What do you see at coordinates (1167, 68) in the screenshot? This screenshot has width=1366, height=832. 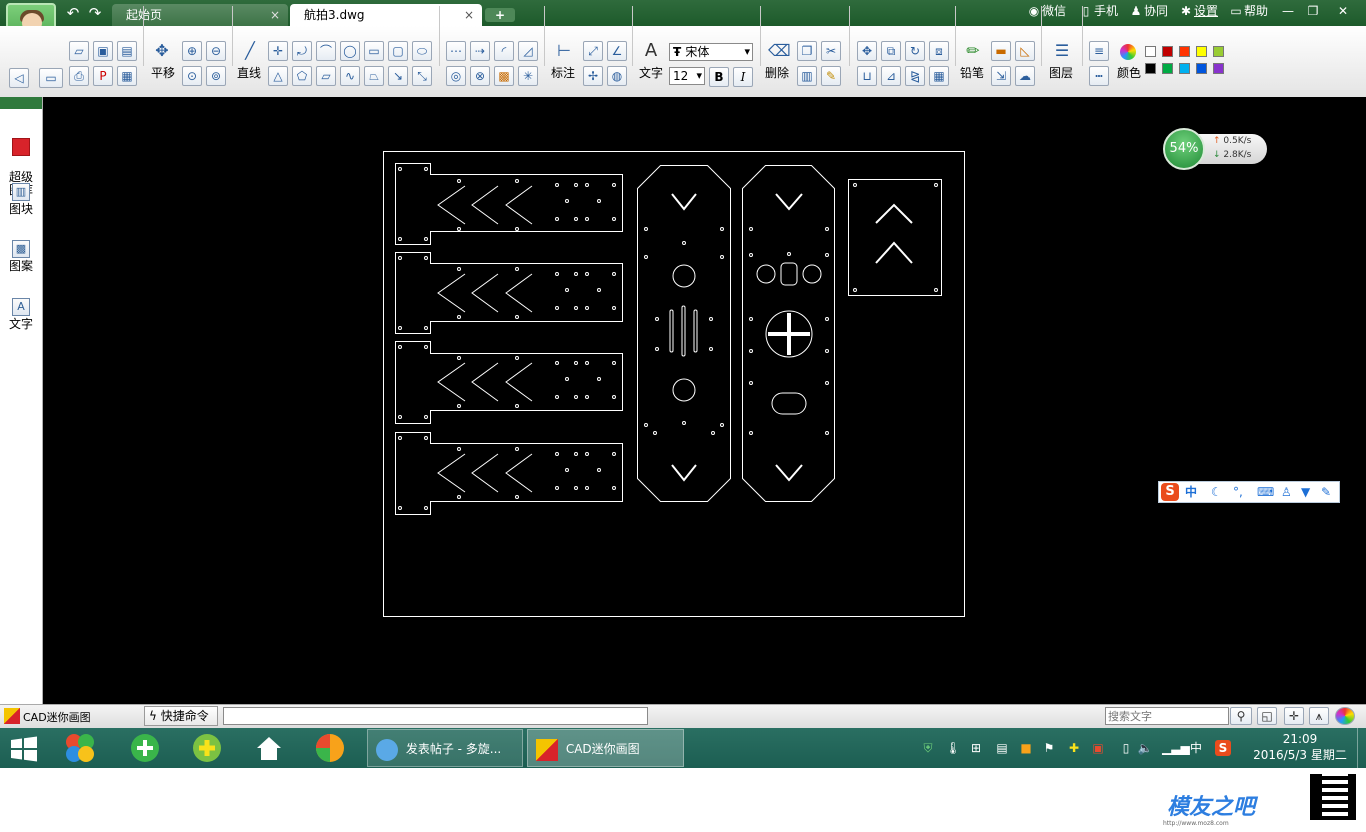 I see `color-swatch-green` at bounding box center [1167, 68].